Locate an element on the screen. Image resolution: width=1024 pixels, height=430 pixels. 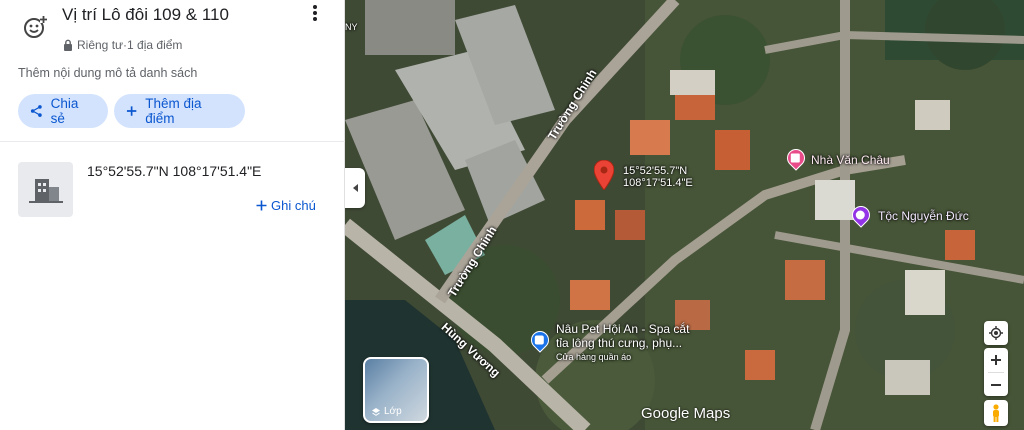
privacy-info: Riêng tư·1 địa điểm is located at coordinates (122, 45).